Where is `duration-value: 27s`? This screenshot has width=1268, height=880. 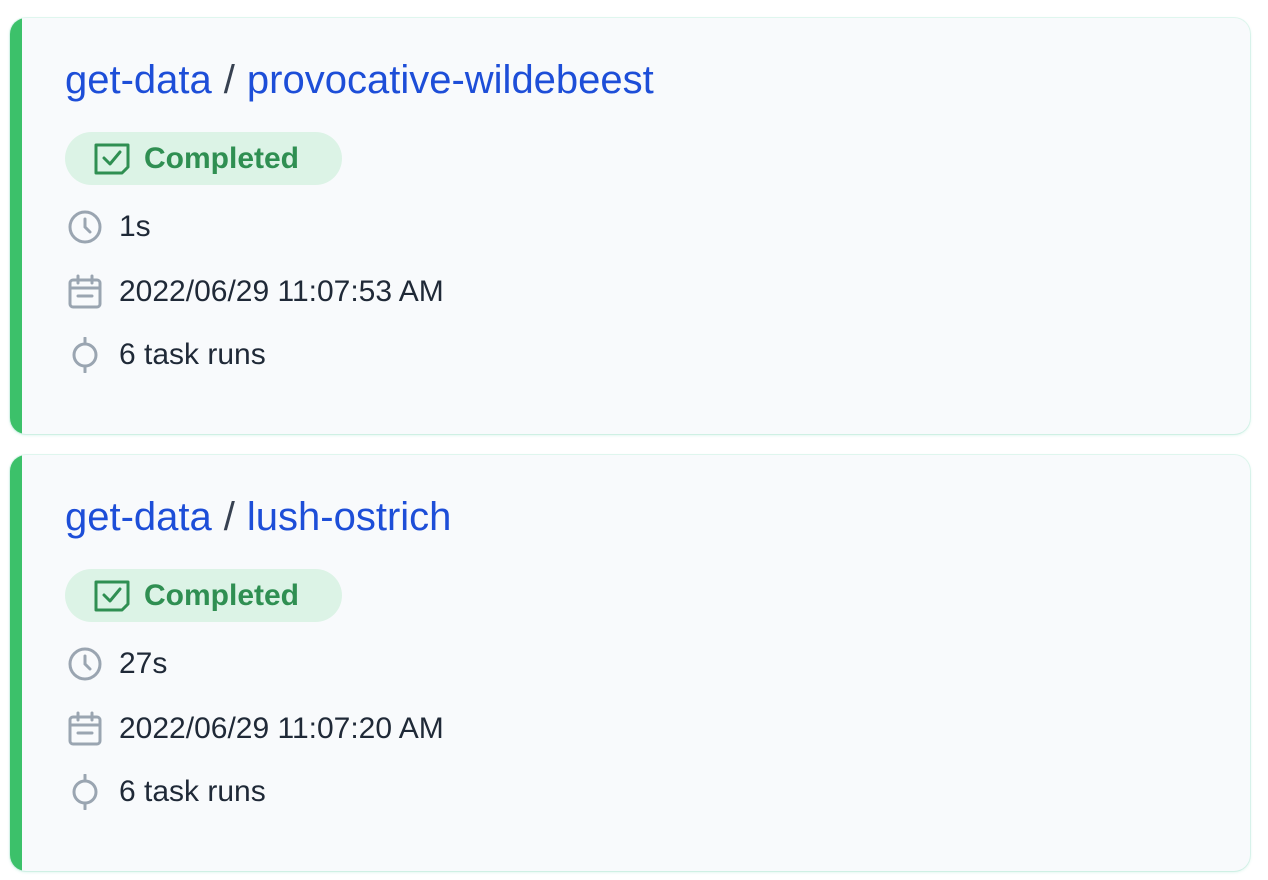 duration-value: 27s is located at coordinates (143, 663).